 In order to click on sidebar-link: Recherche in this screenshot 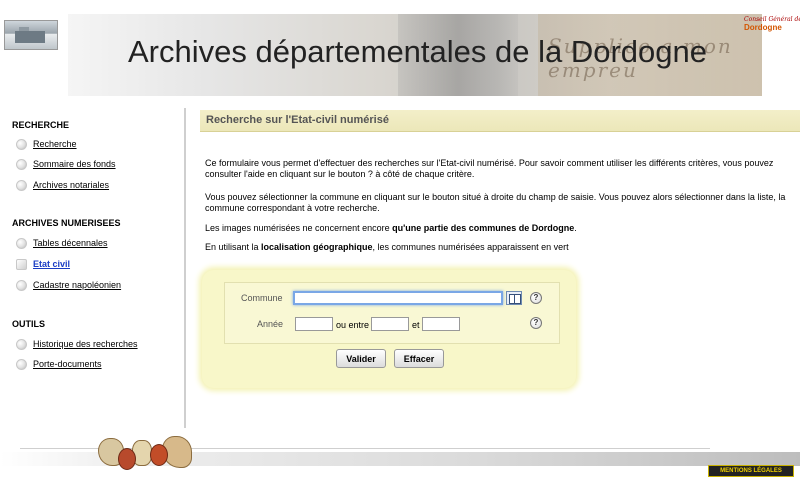, I will do `click(55, 144)`.